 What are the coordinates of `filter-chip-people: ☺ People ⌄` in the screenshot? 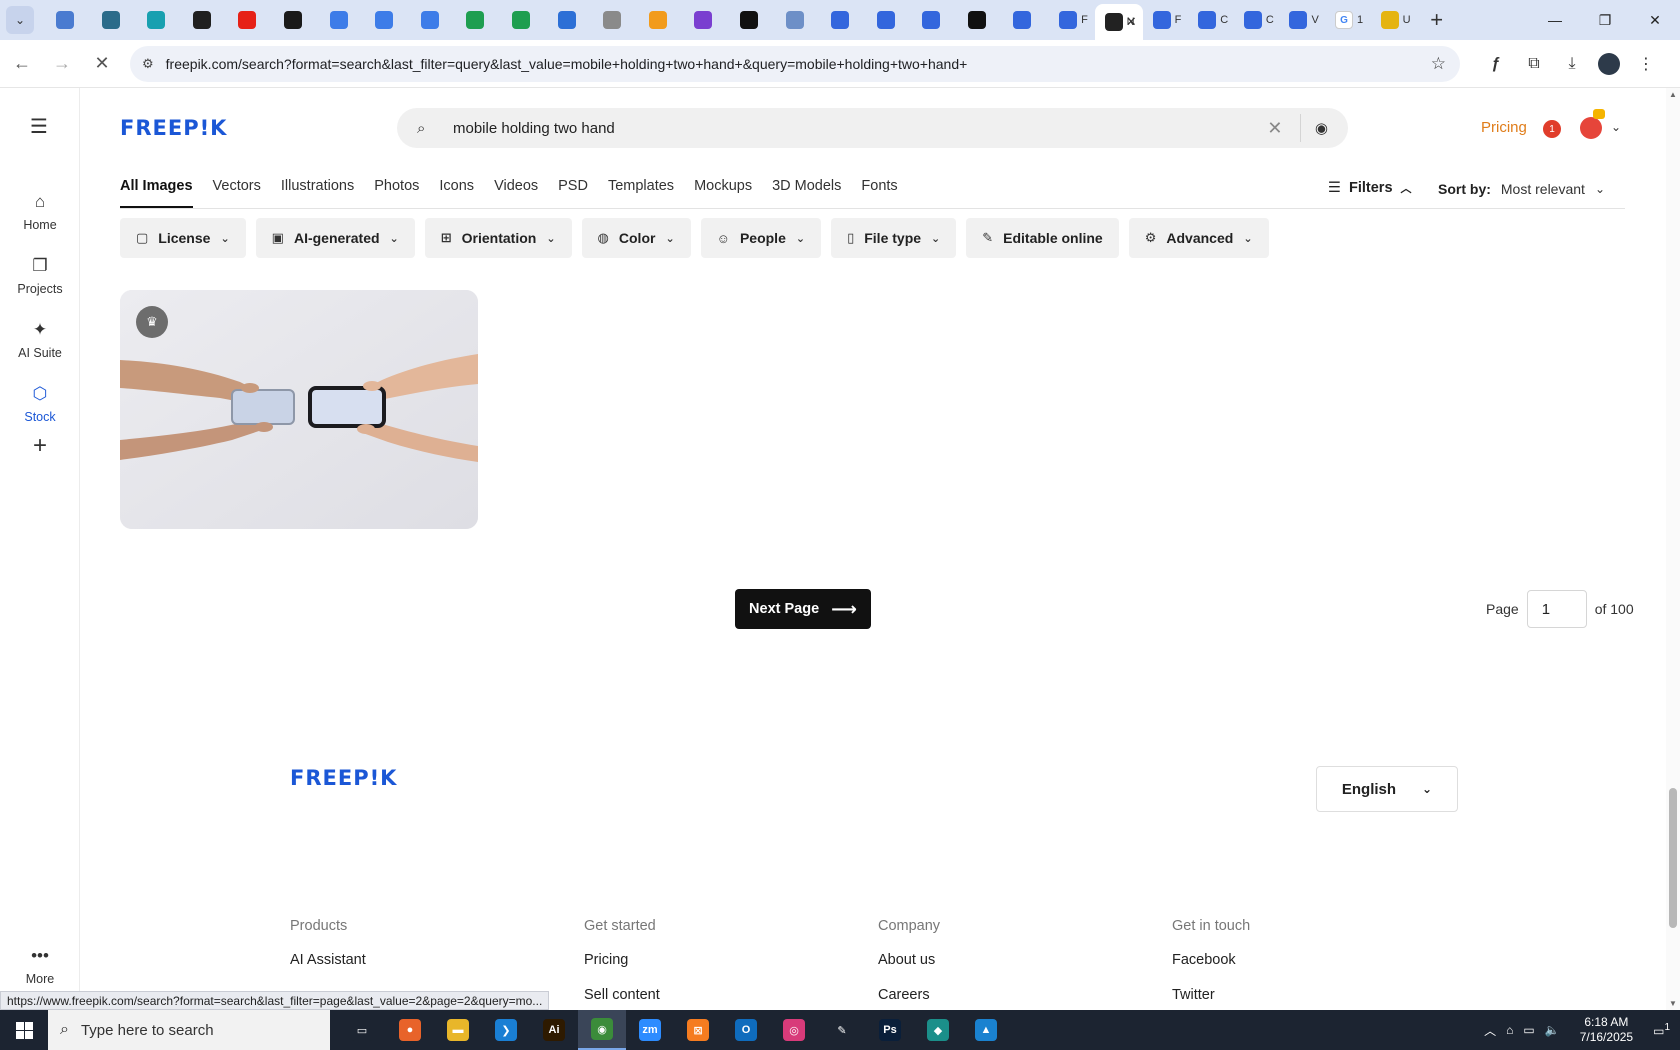 It's located at (761, 238).